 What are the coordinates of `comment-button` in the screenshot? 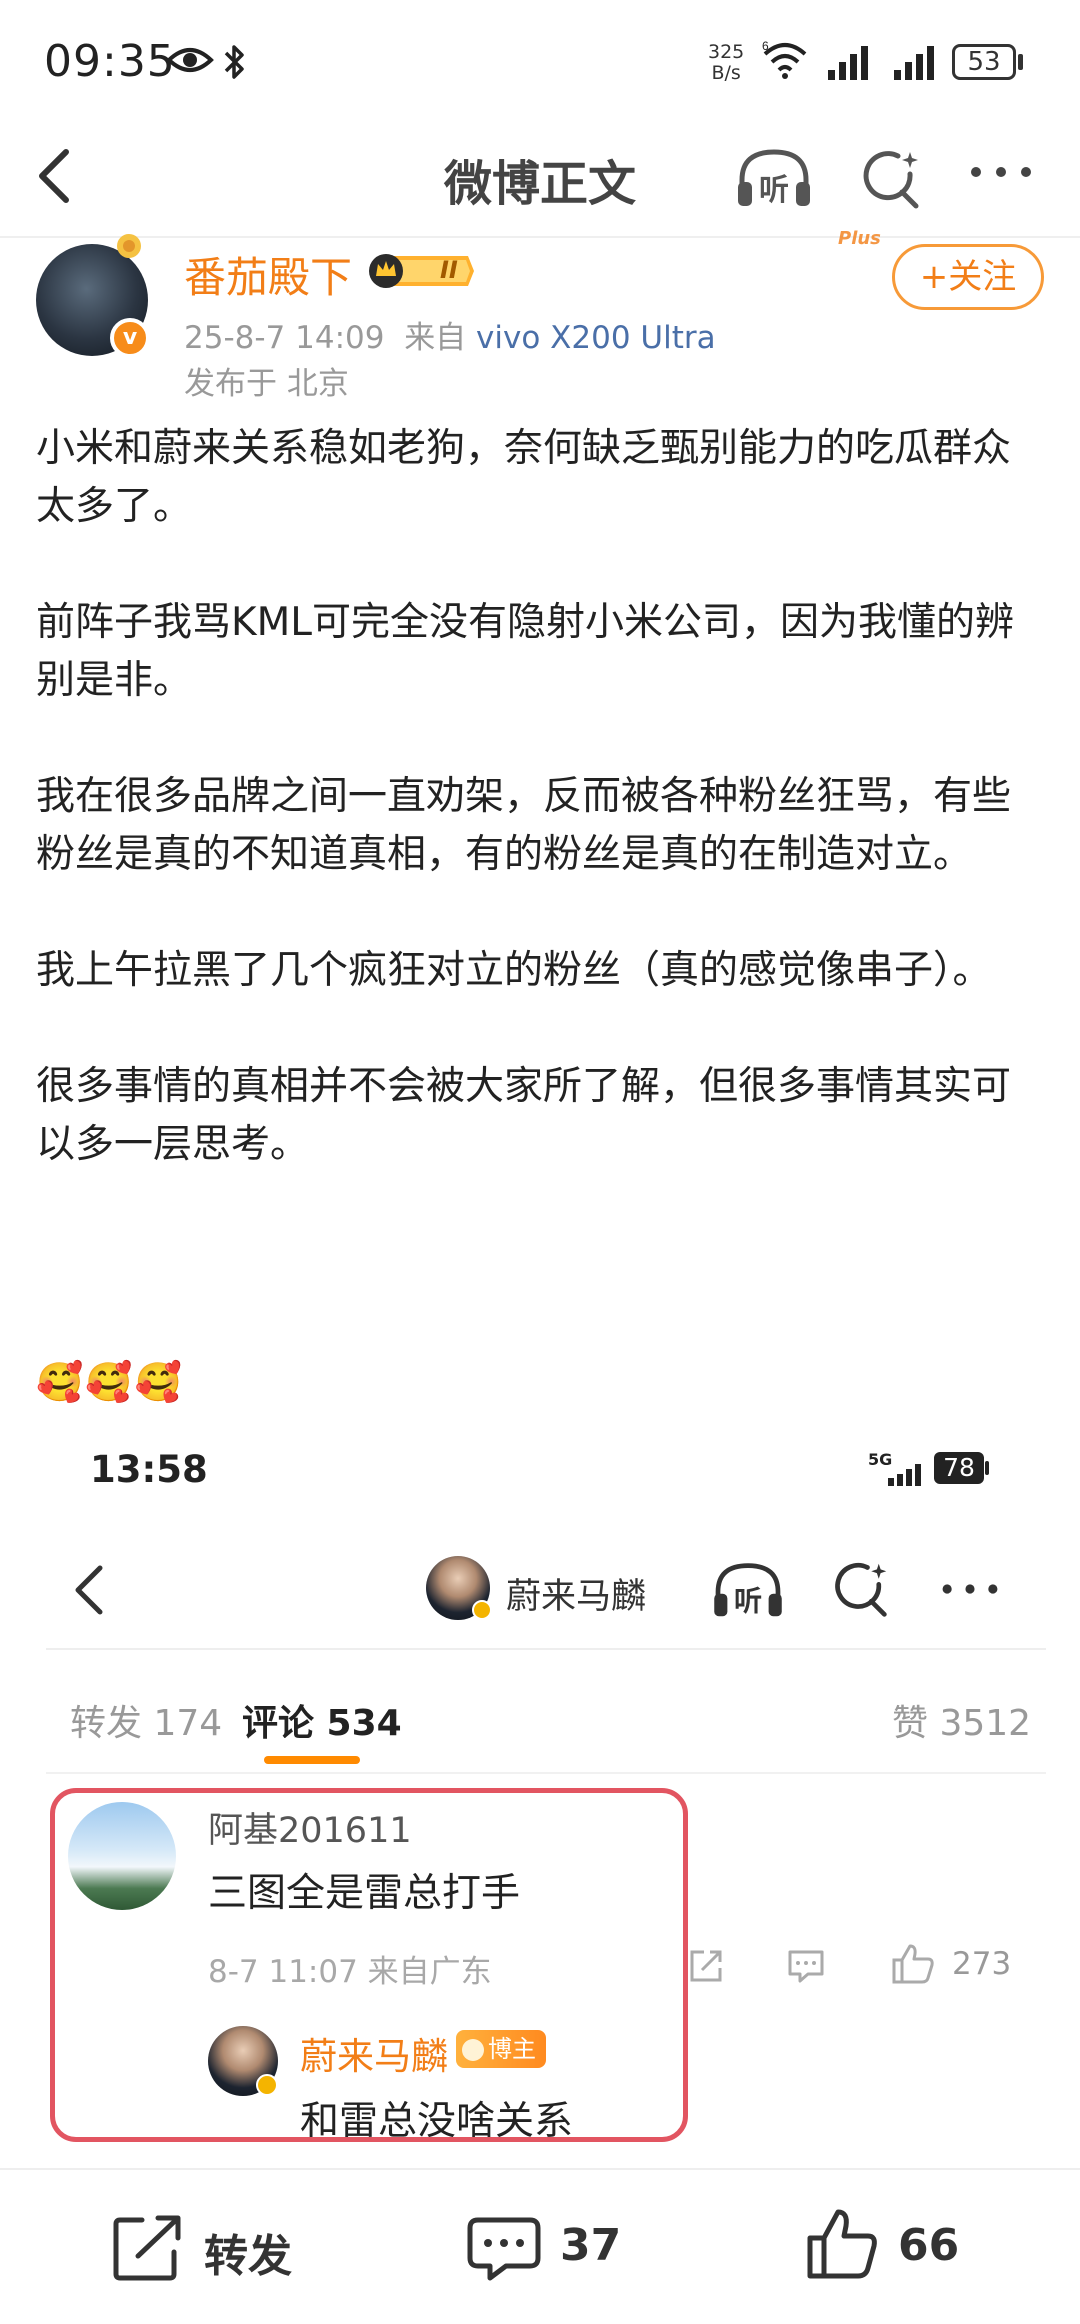 It's located at (504, 2249).